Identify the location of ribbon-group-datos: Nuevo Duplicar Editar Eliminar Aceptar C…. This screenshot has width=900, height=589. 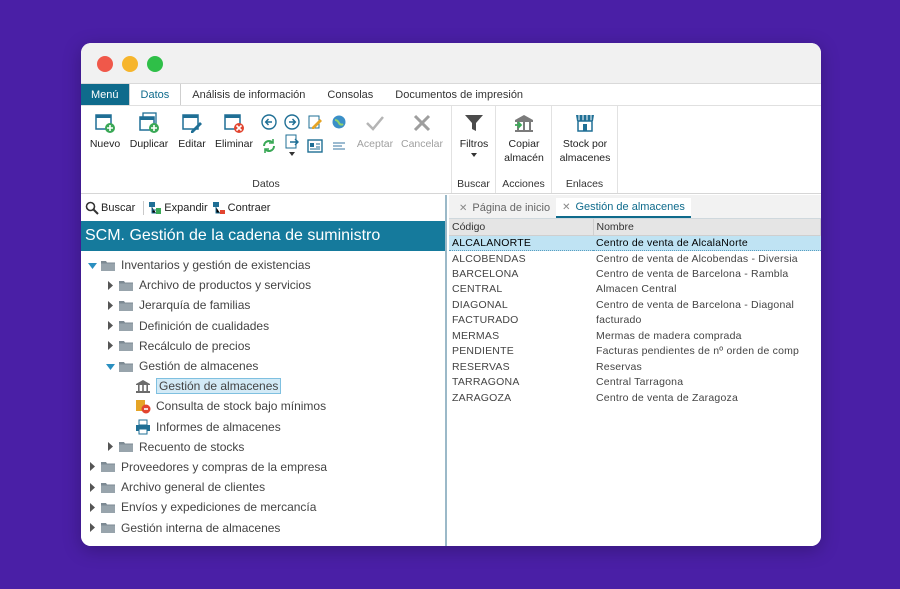
(266, 149).